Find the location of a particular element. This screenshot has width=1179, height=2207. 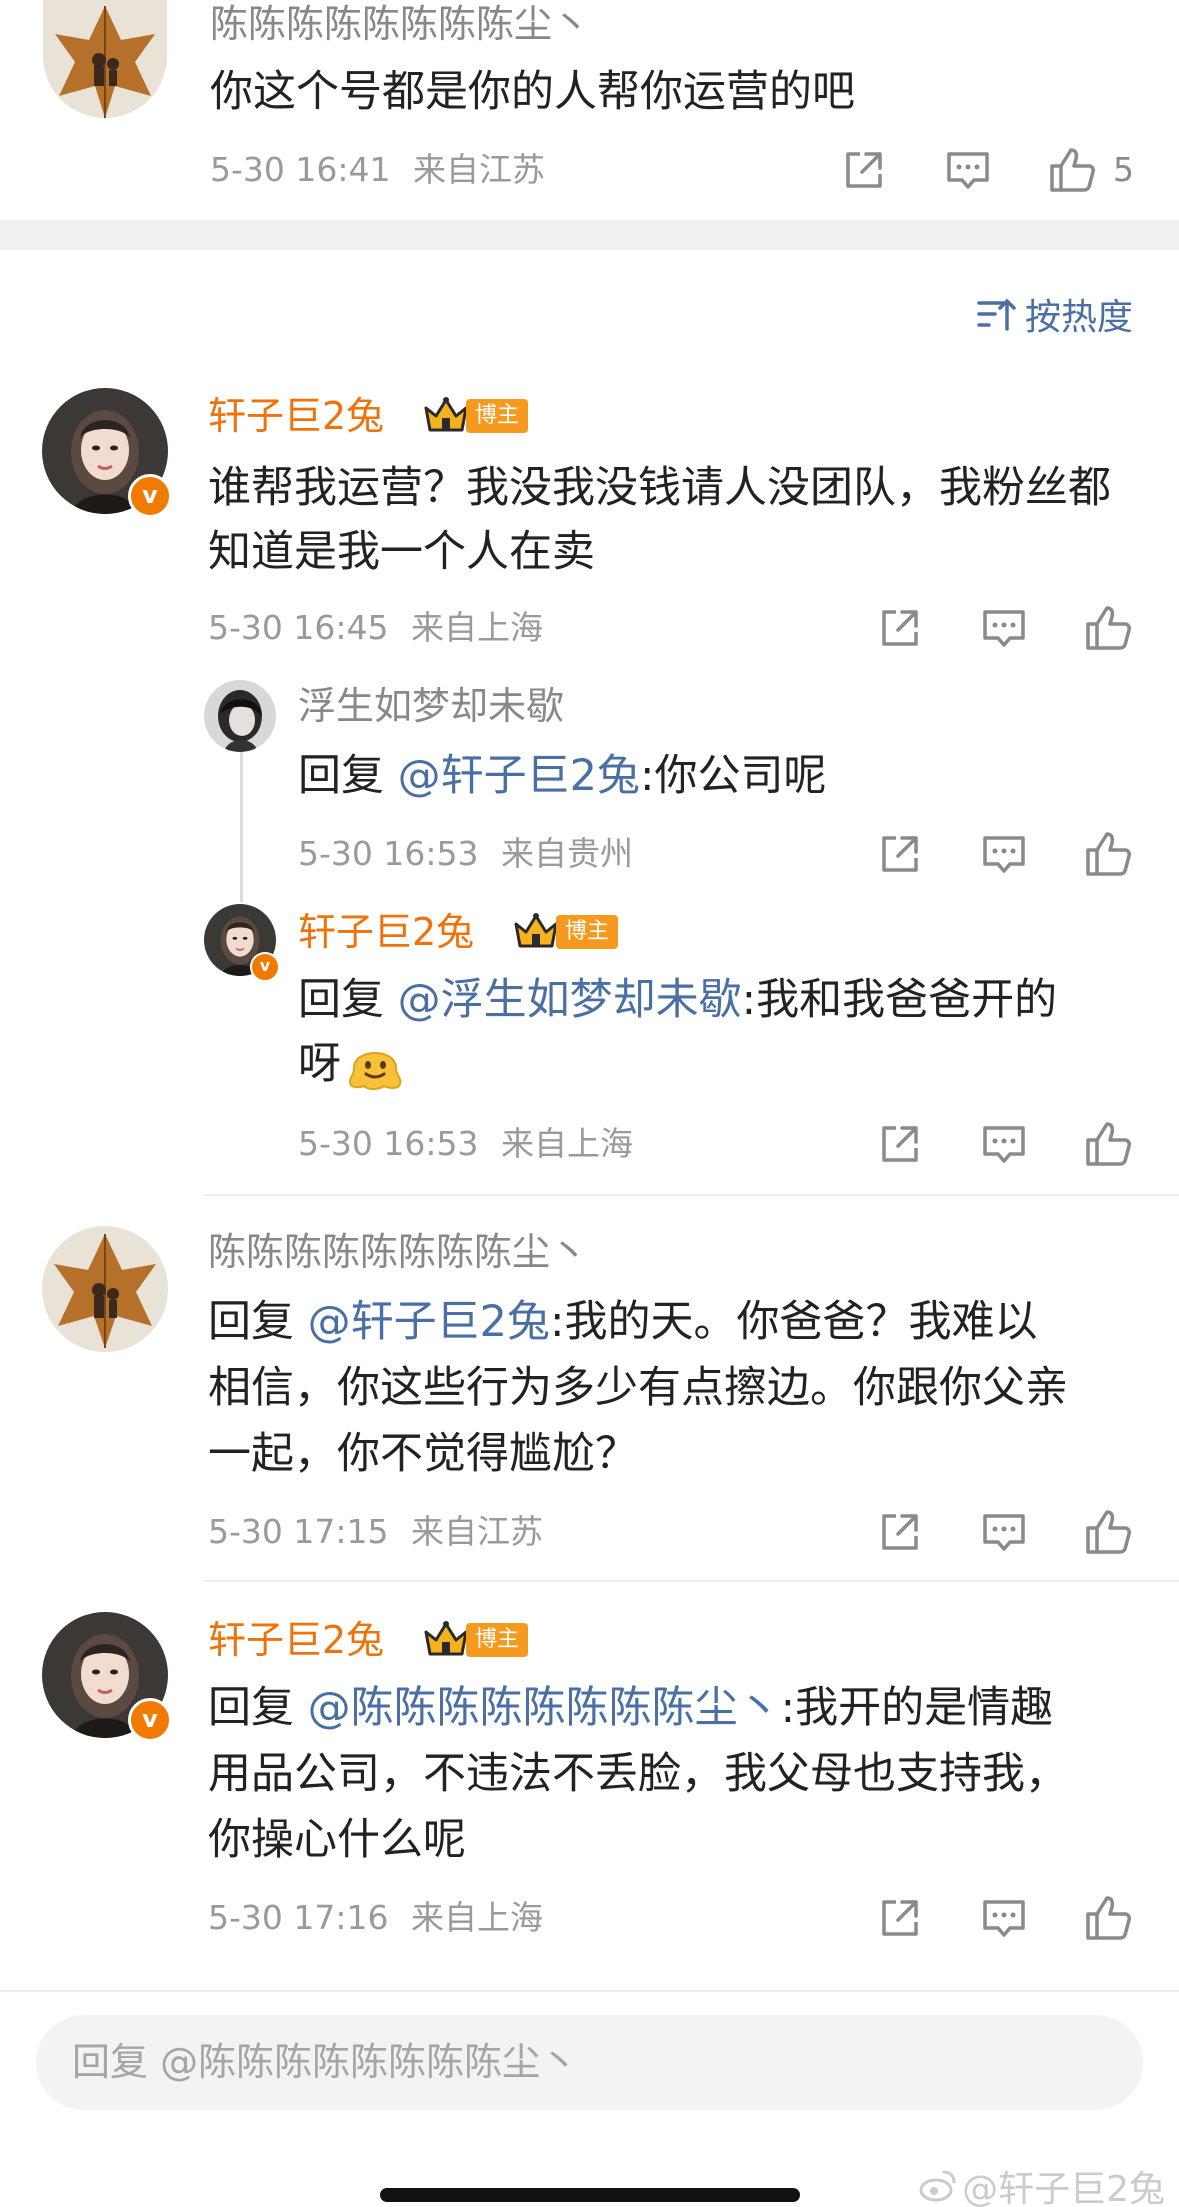

comment-meta: 5-30 16:45 来自上海 is located at coordinates (375, 628).